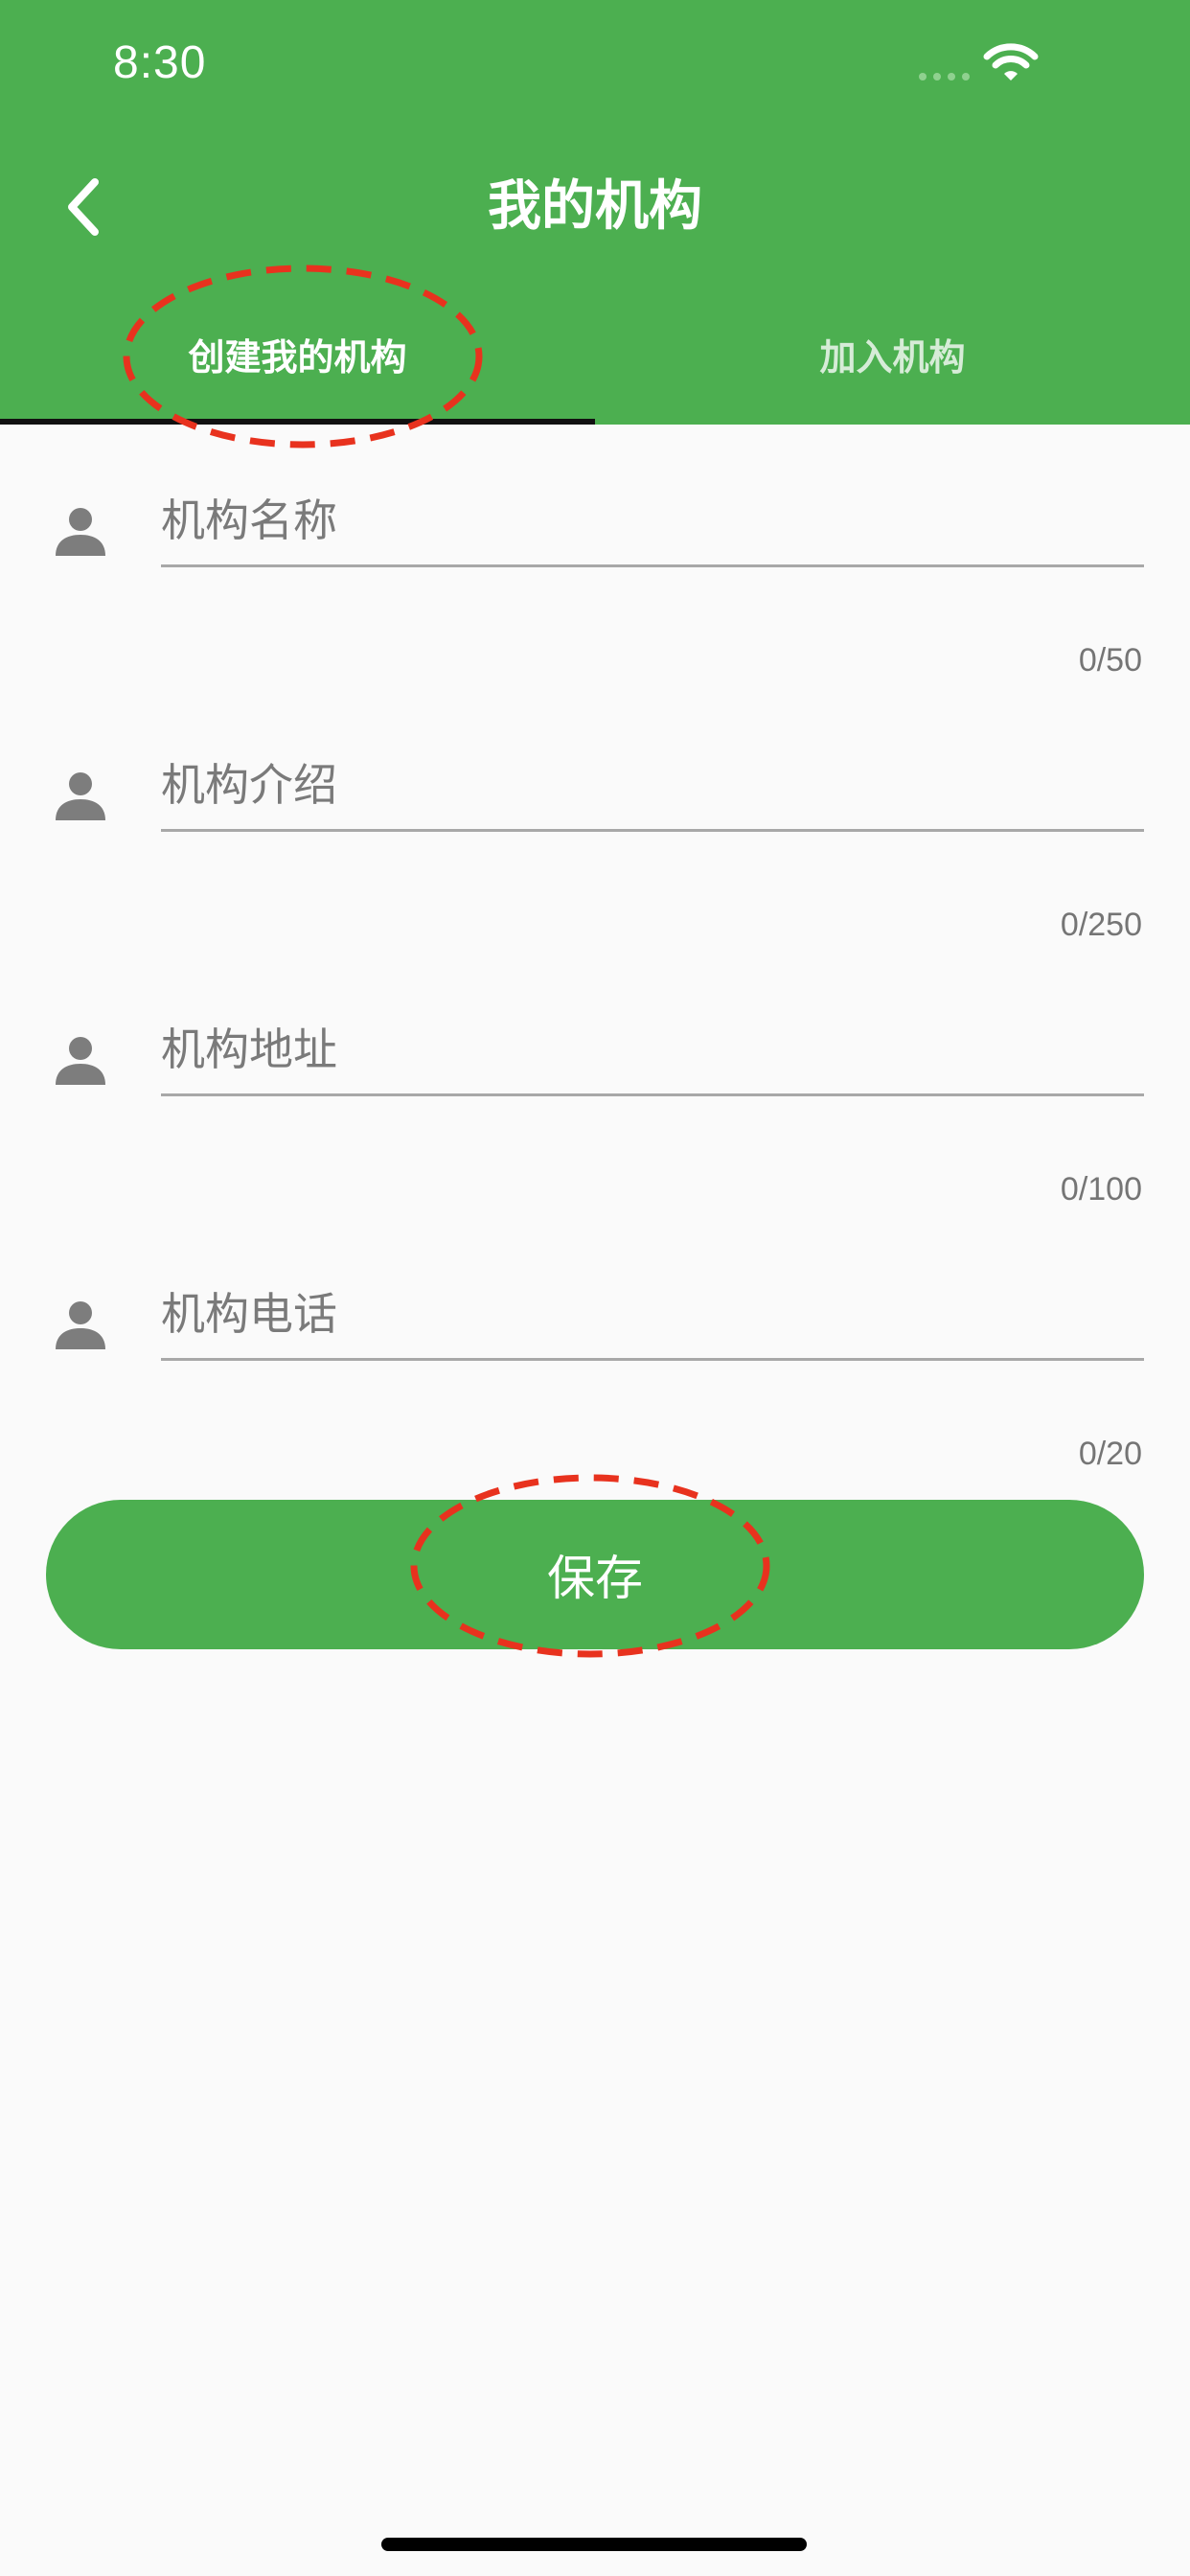 The height and width of the screenshot is (2576, 1190). I want to click on wifi-icon, so click(1011, 62).